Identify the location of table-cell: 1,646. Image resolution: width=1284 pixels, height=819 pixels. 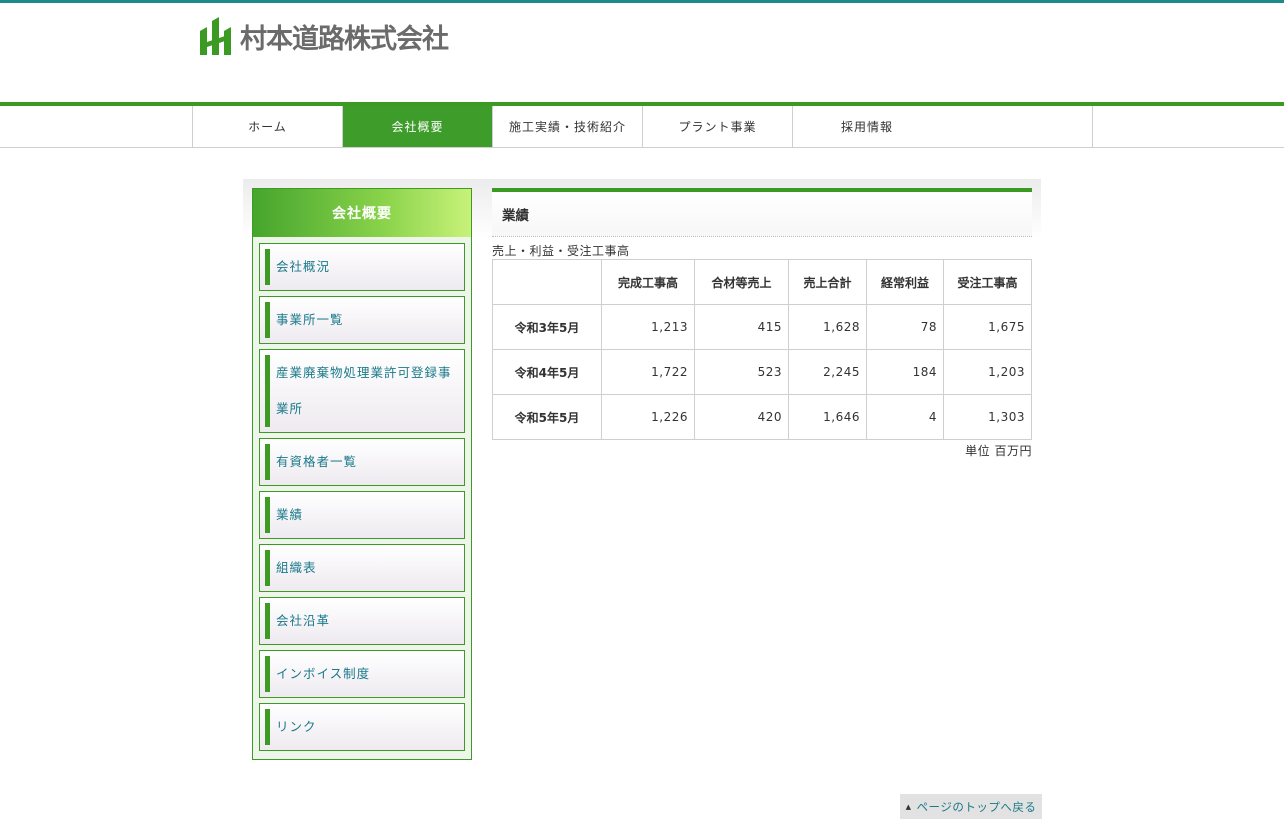
(827, 417).